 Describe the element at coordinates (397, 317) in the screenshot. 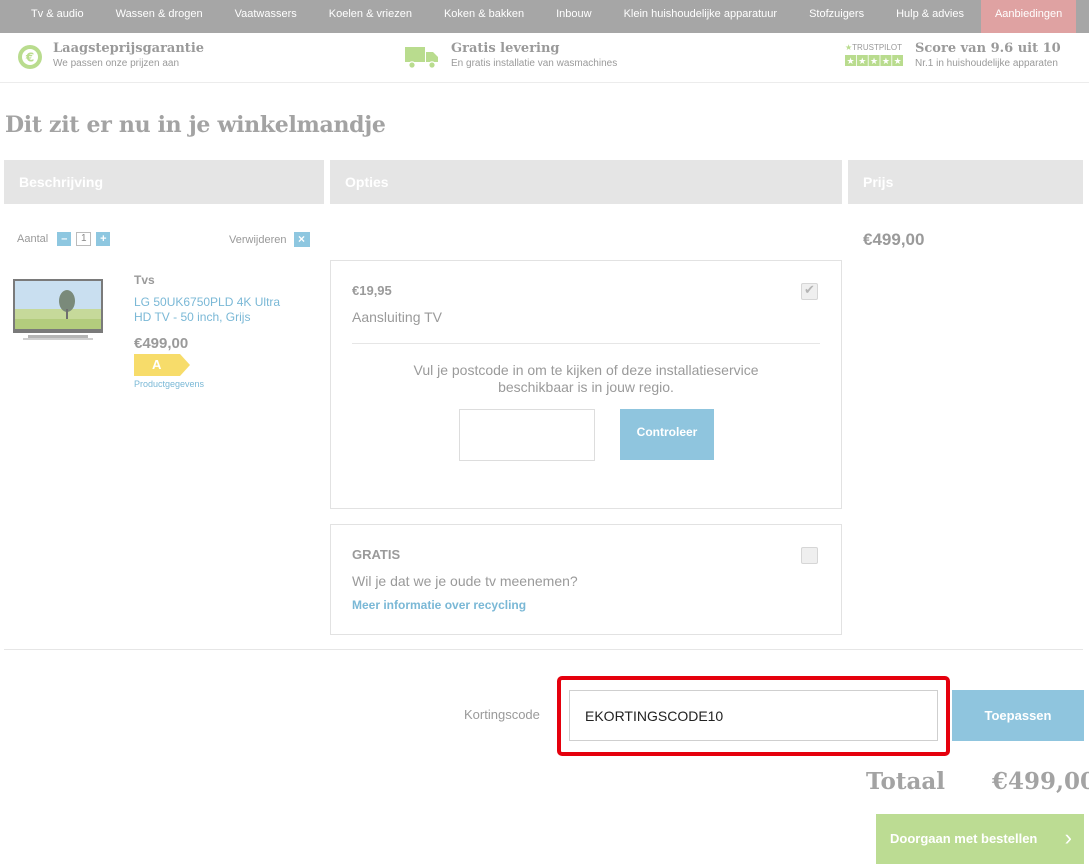

I see `option-installation-name: Aansluiting TV` at that location.